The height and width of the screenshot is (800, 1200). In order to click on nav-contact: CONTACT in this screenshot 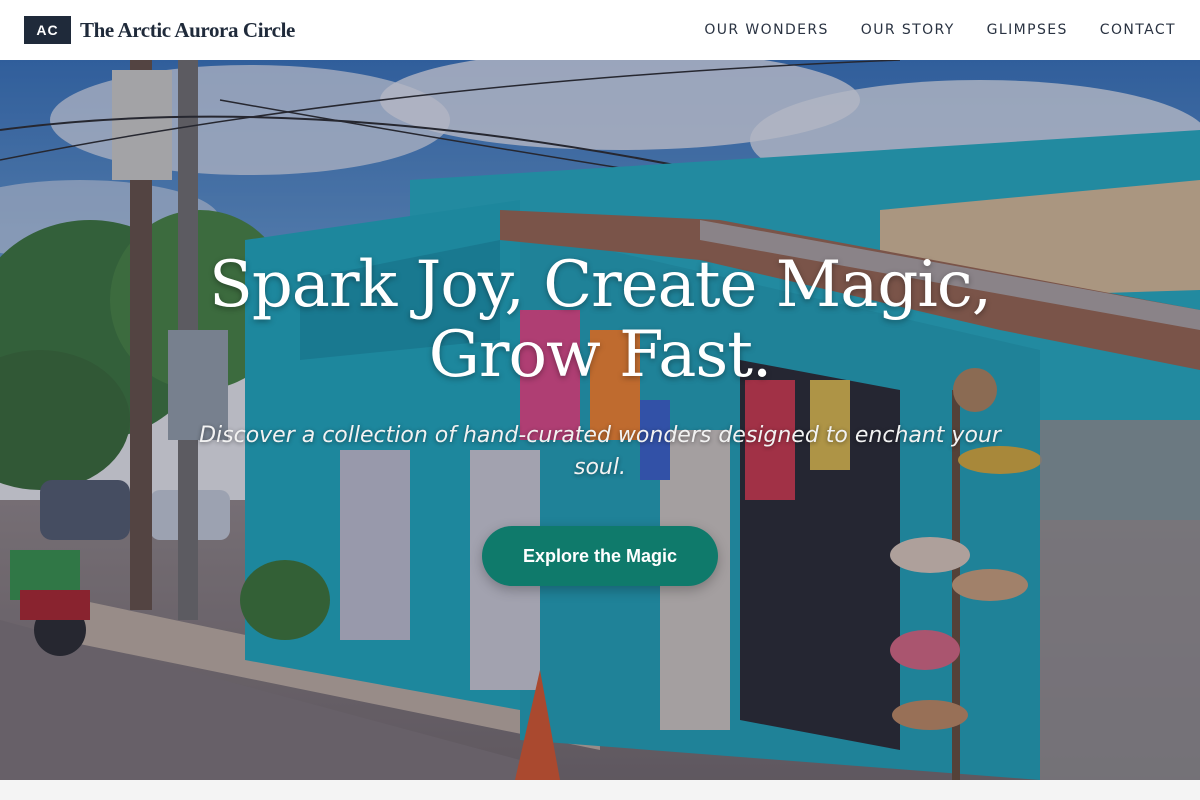, I will do `click(1138, 30)`.